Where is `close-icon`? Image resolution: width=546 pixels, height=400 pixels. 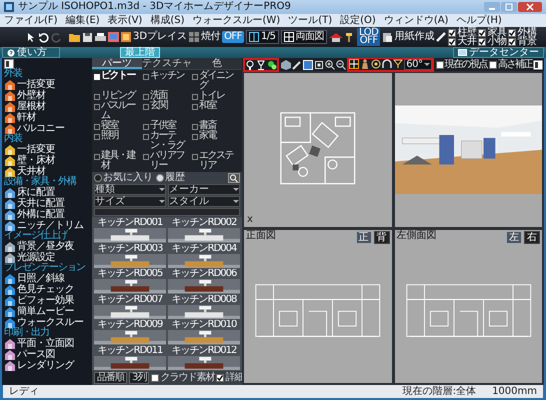 close-icon is located at coordinates (530, 7).